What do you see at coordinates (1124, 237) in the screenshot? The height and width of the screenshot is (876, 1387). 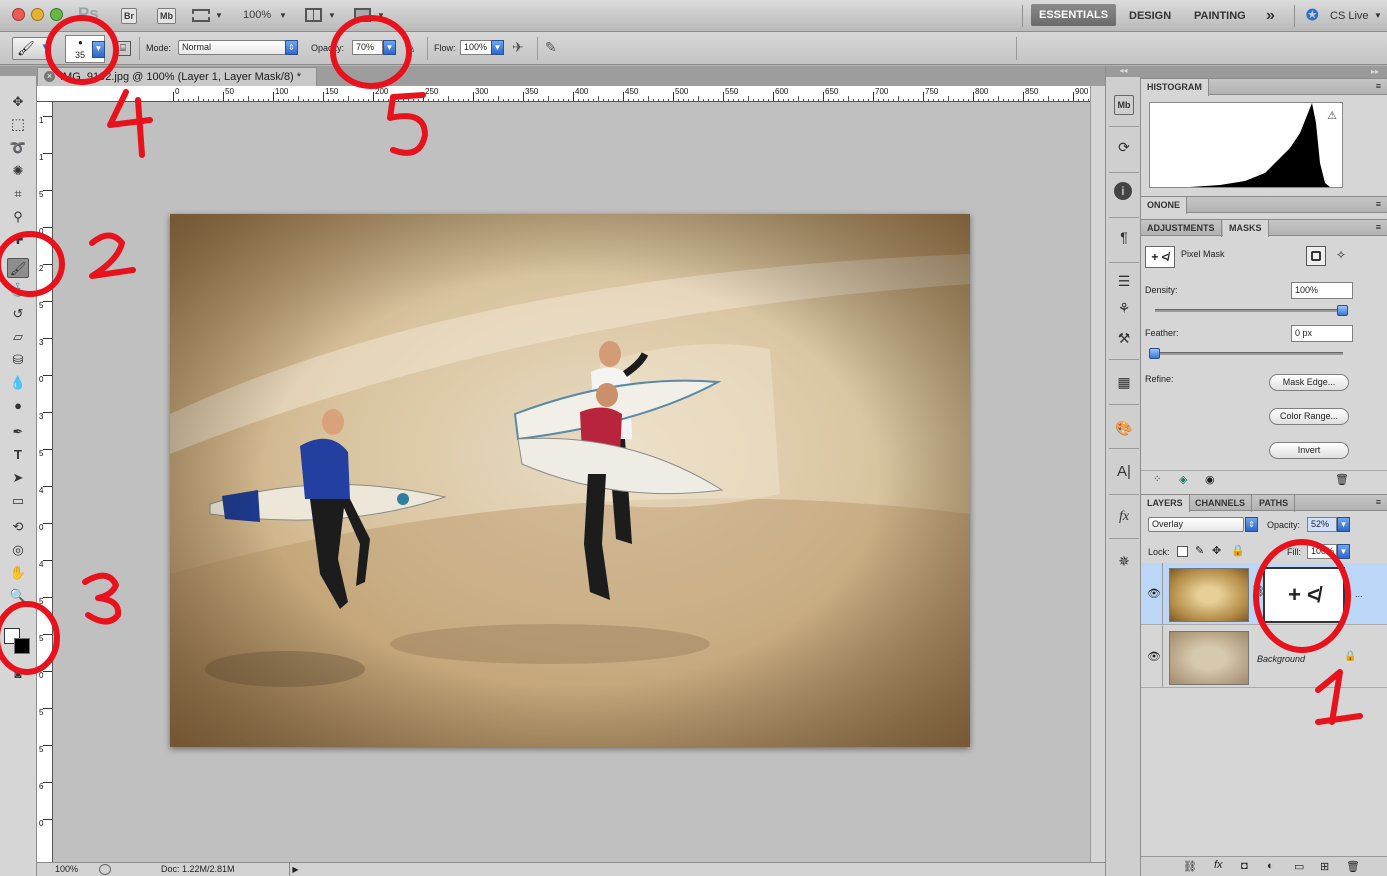 I see `paragraph-icon: ¶` at bounding box center [1124, 237].